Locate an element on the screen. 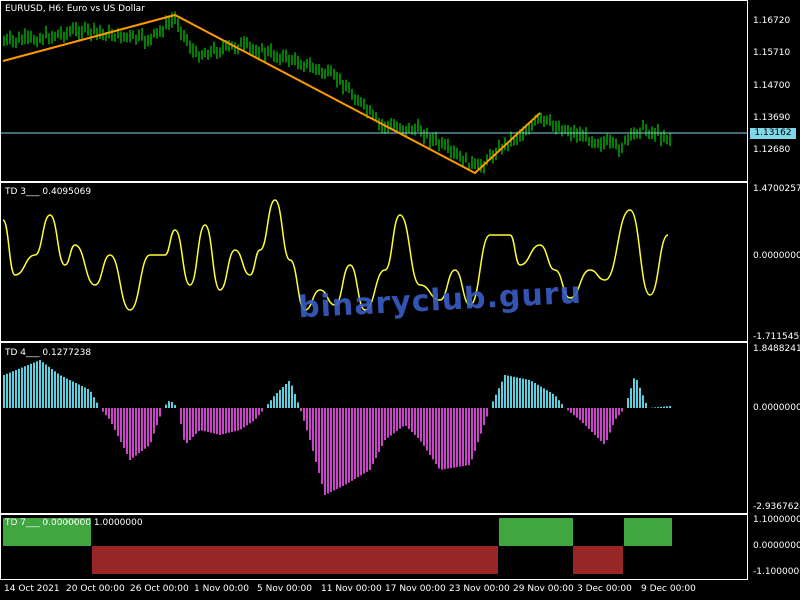 This screenshot has height=600, width=800. td3-tick: -1.7115456 is located at coordinates (776, 337).